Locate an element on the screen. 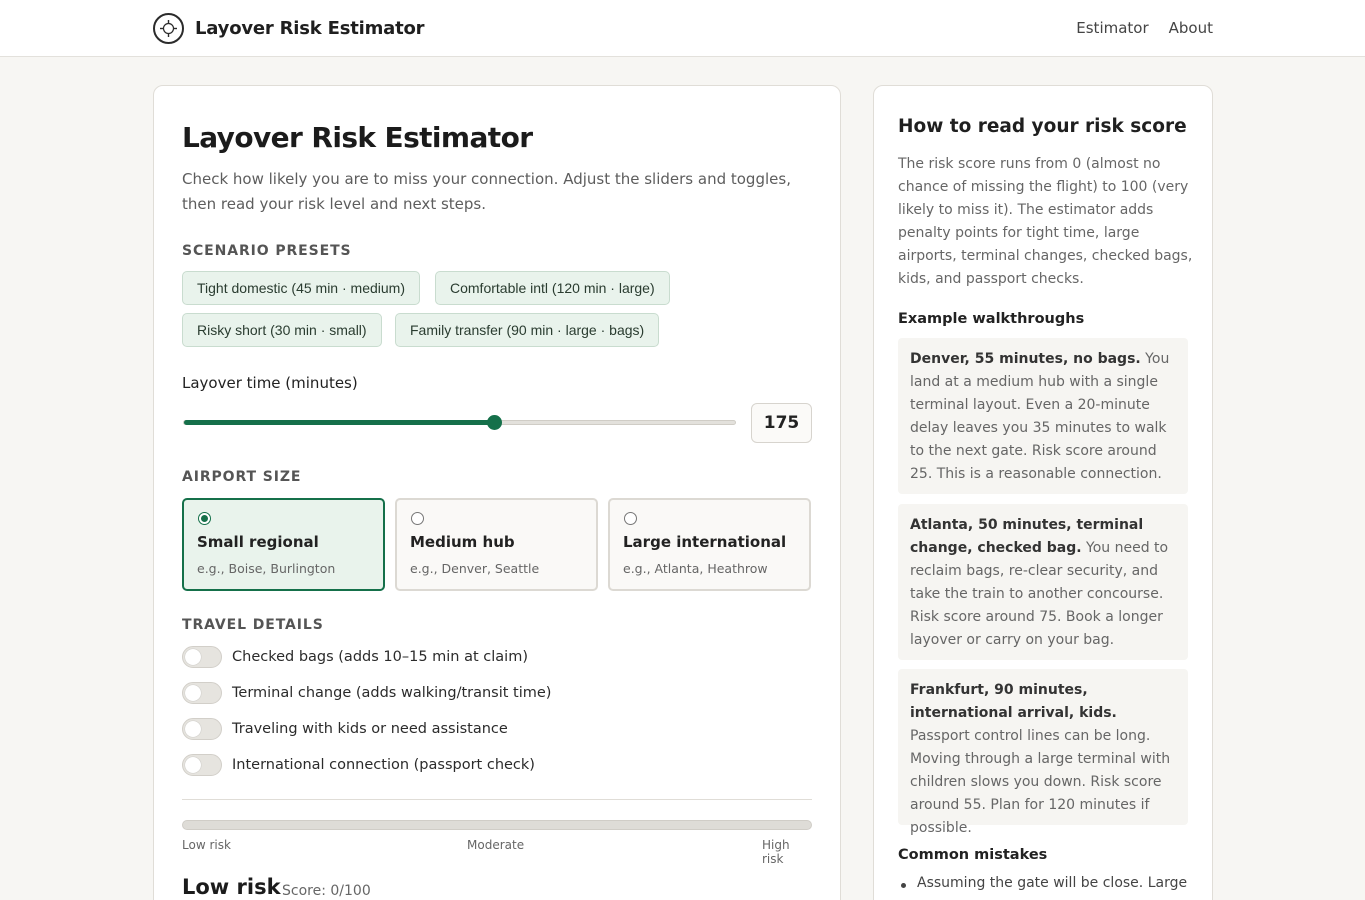  brand: Layover Risk Estimator is located at coordinates (289, 28).